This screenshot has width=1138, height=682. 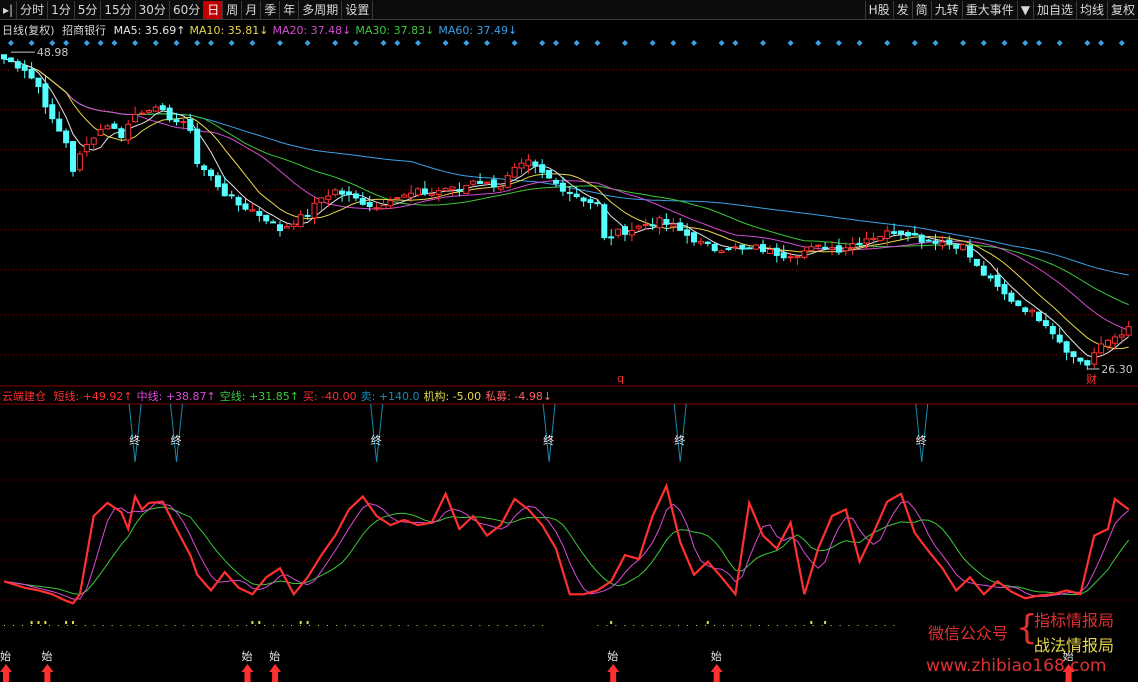 What do you see at coordinates (1074, 645) in the screenshot?
I see `watermark-brand-2: 战法情报局` at bounding box center [1074, 645].